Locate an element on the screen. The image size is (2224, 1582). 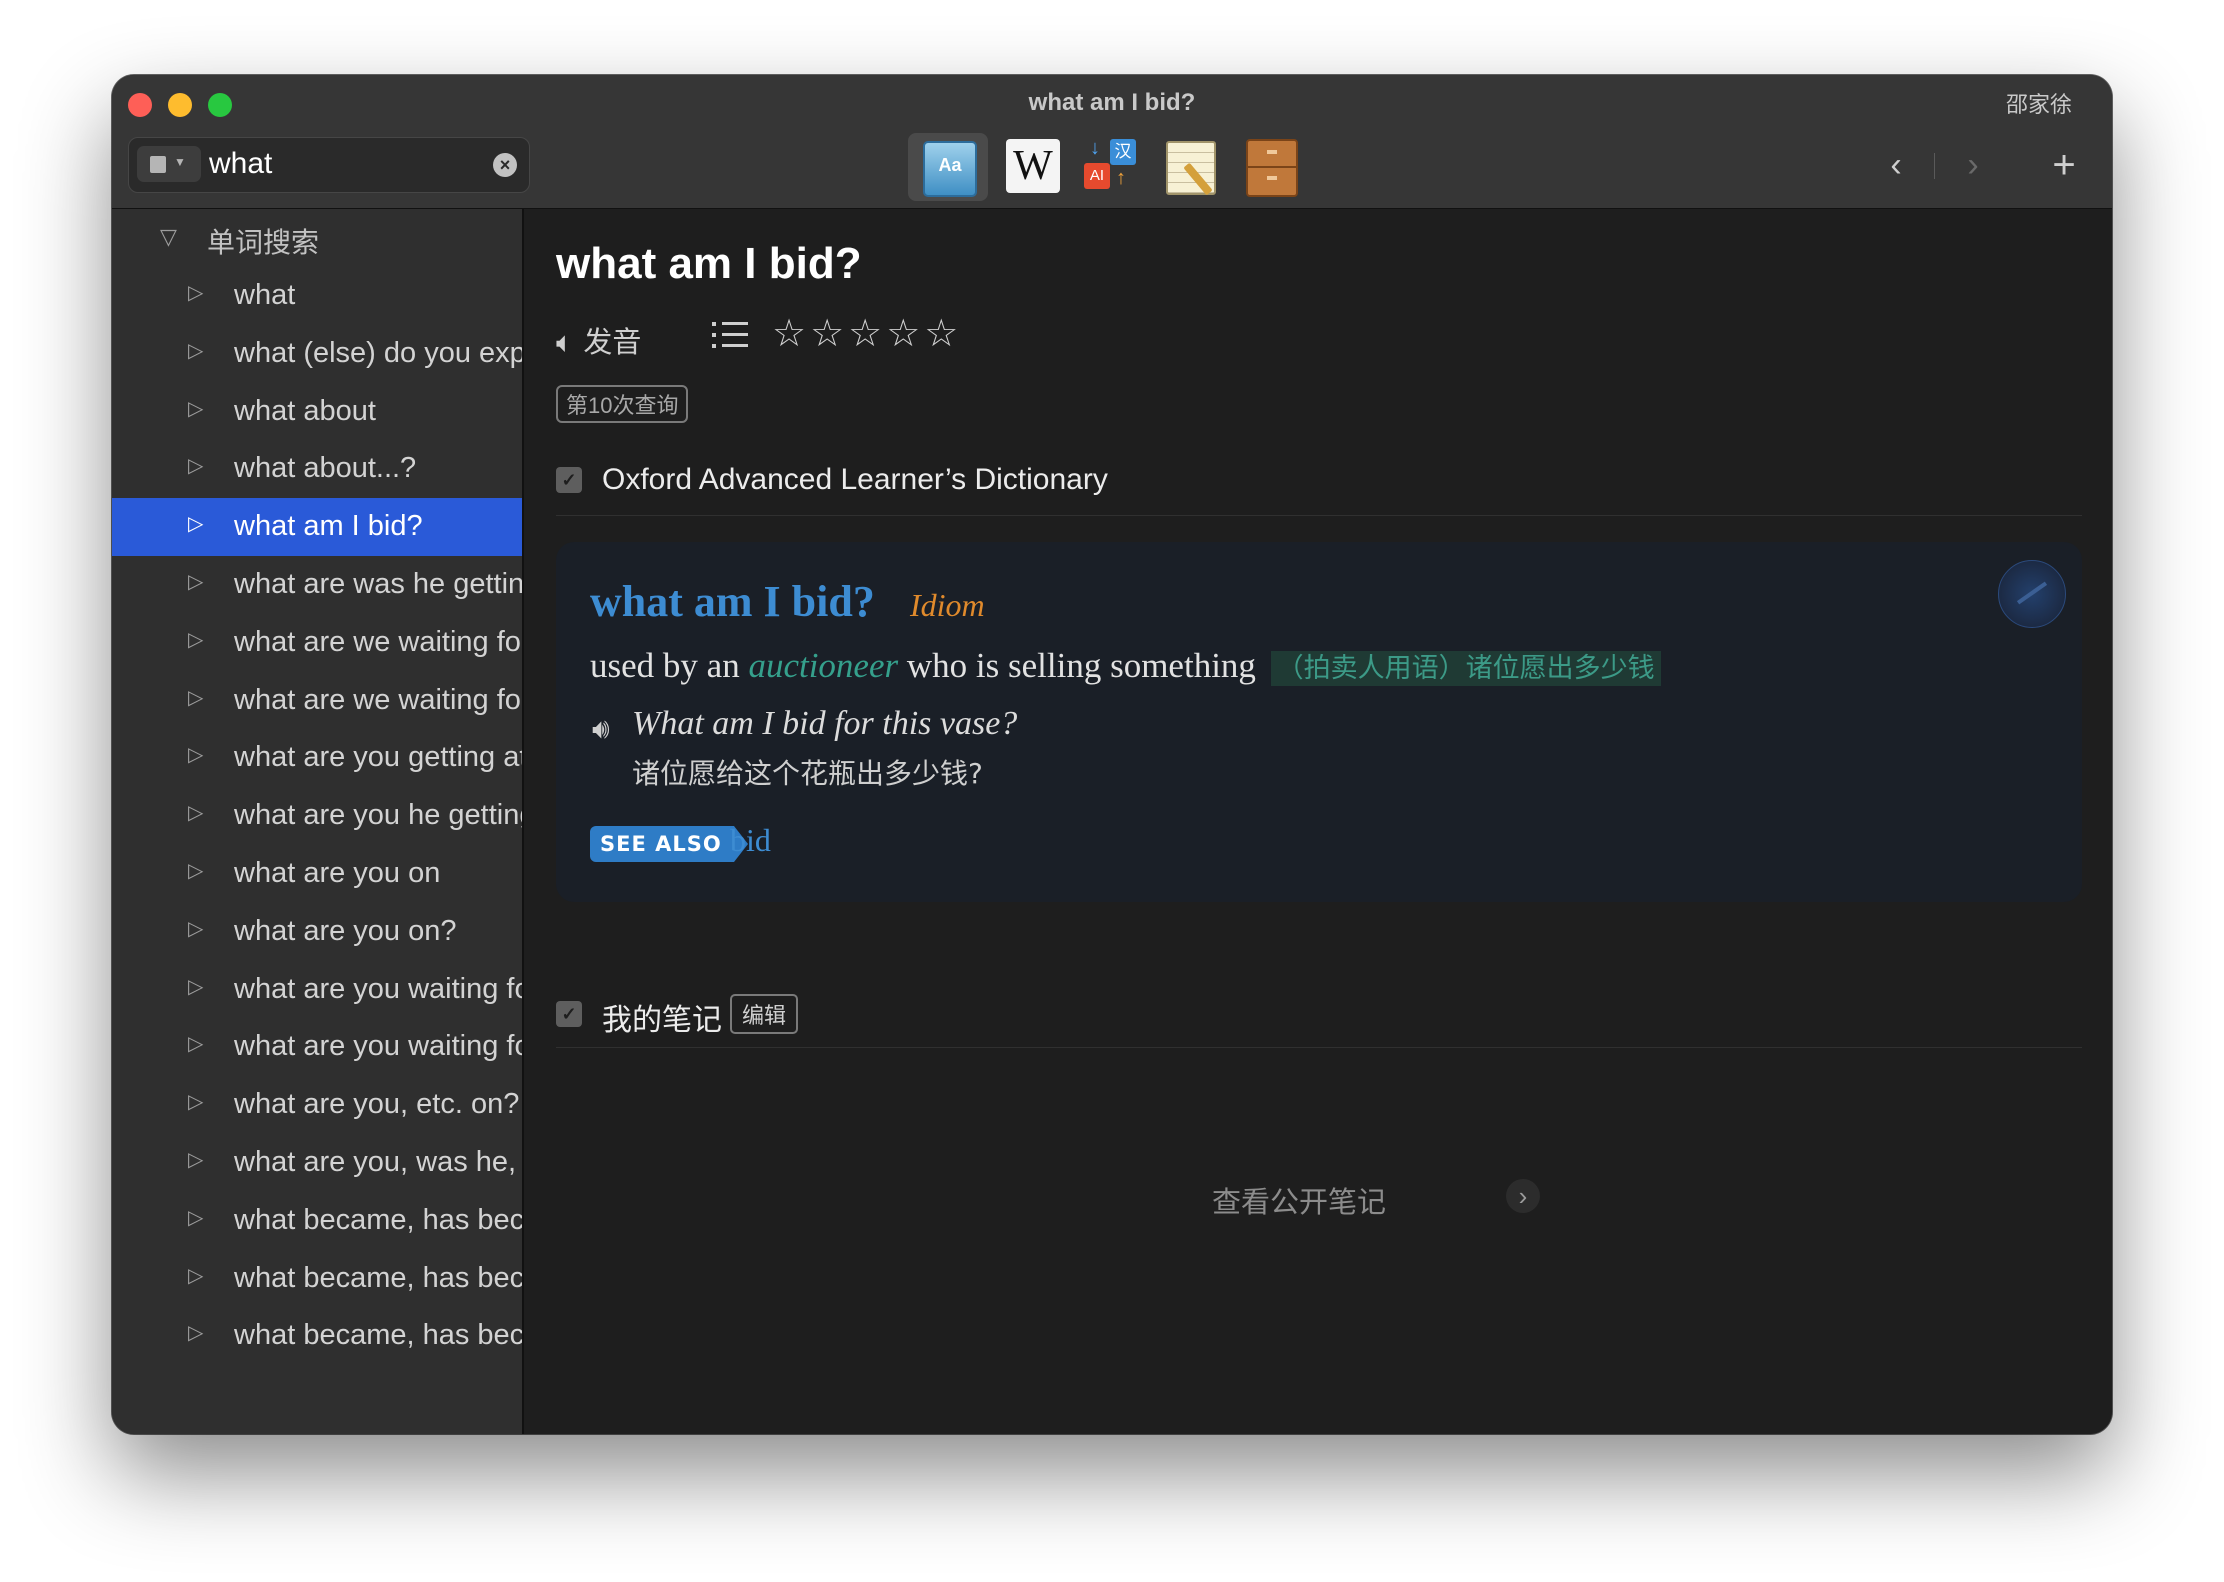
see-also-link: bid is located at coordinates (750, 840).